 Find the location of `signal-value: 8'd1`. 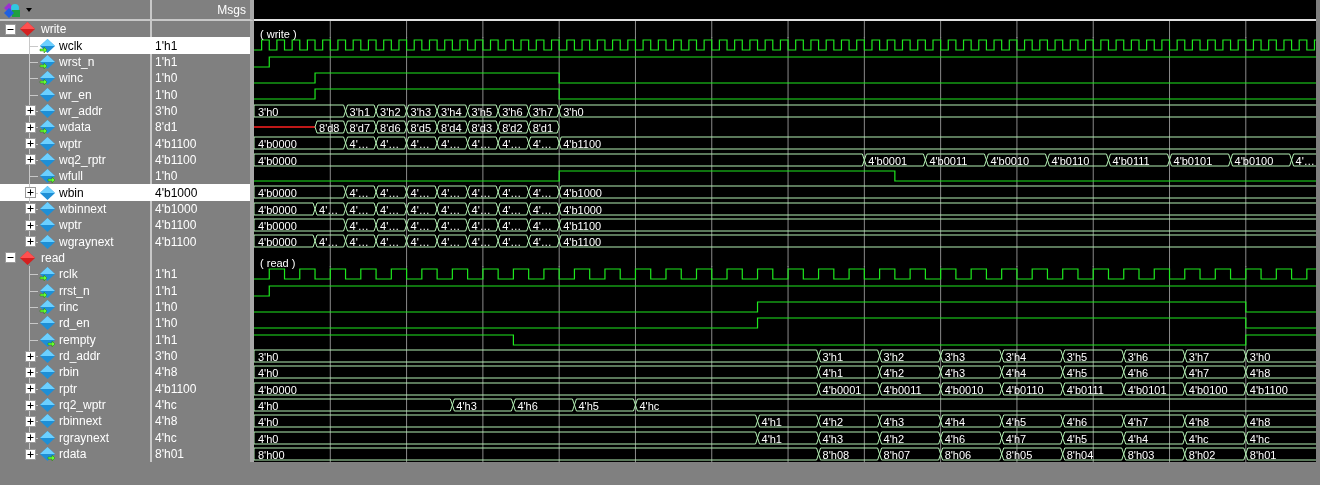

signal-value: 8'd1 is located at coordinates (166, 127).